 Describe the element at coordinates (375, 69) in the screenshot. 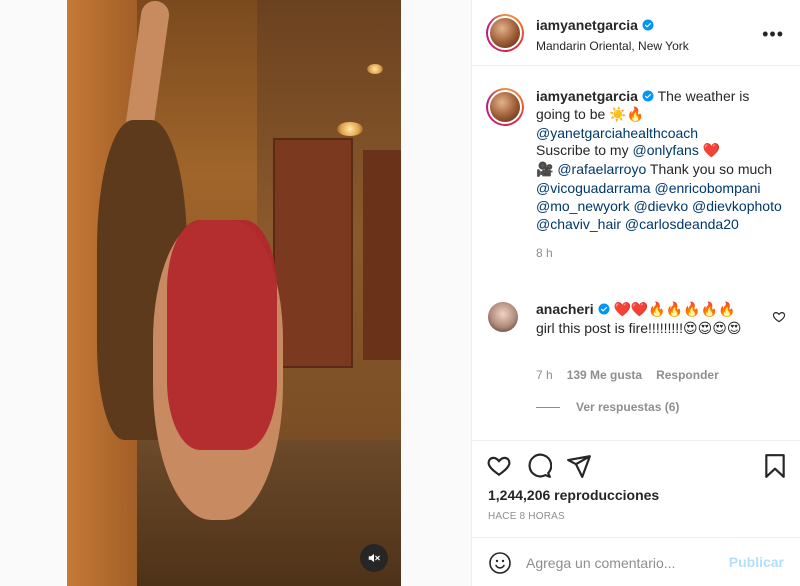

I see `scene-lamp-far` at that location.